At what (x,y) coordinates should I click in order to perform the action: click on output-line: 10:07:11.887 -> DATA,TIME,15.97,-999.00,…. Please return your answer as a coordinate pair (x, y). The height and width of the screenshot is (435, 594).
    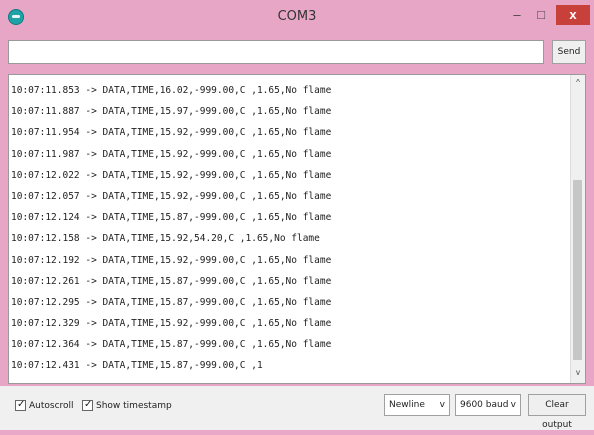
    Looking at the image, I should click on (171, 112).